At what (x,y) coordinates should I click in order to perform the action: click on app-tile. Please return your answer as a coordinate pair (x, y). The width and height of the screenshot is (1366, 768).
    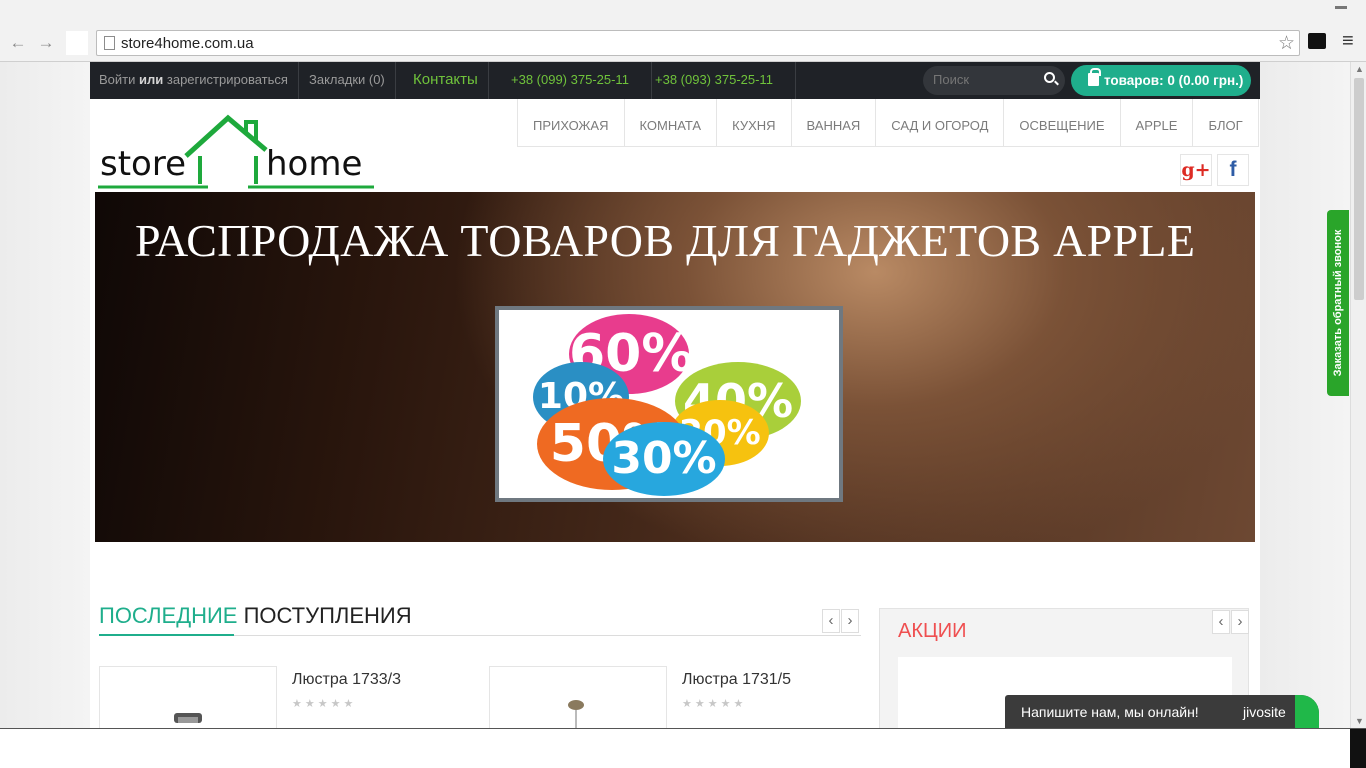
    Looking at the image, I should click on (77, 43).